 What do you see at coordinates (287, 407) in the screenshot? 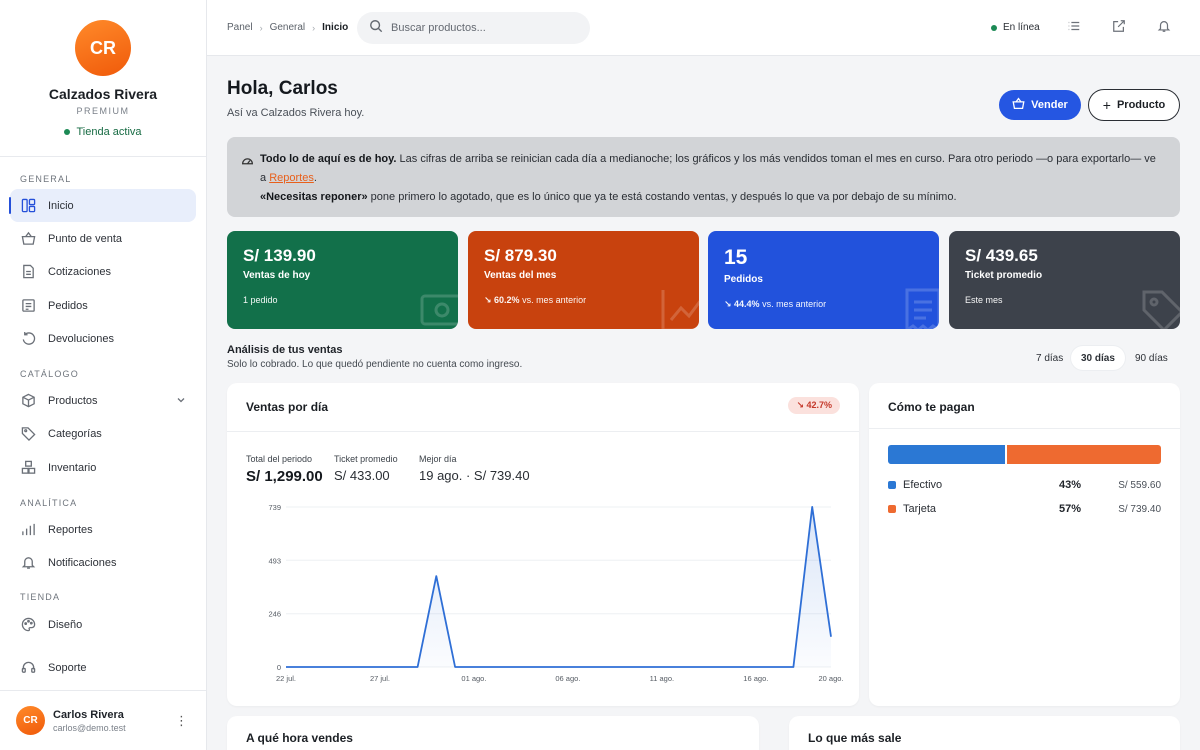
I see `card-title: Ventas por día` at bounding box center [287, 407].